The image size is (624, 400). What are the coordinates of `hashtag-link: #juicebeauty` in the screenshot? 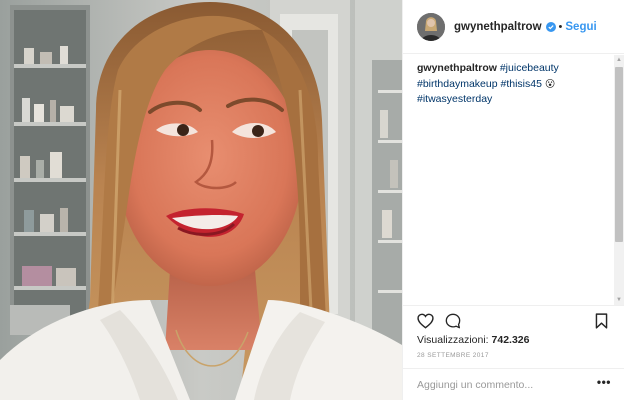 It's located at (529, 68).